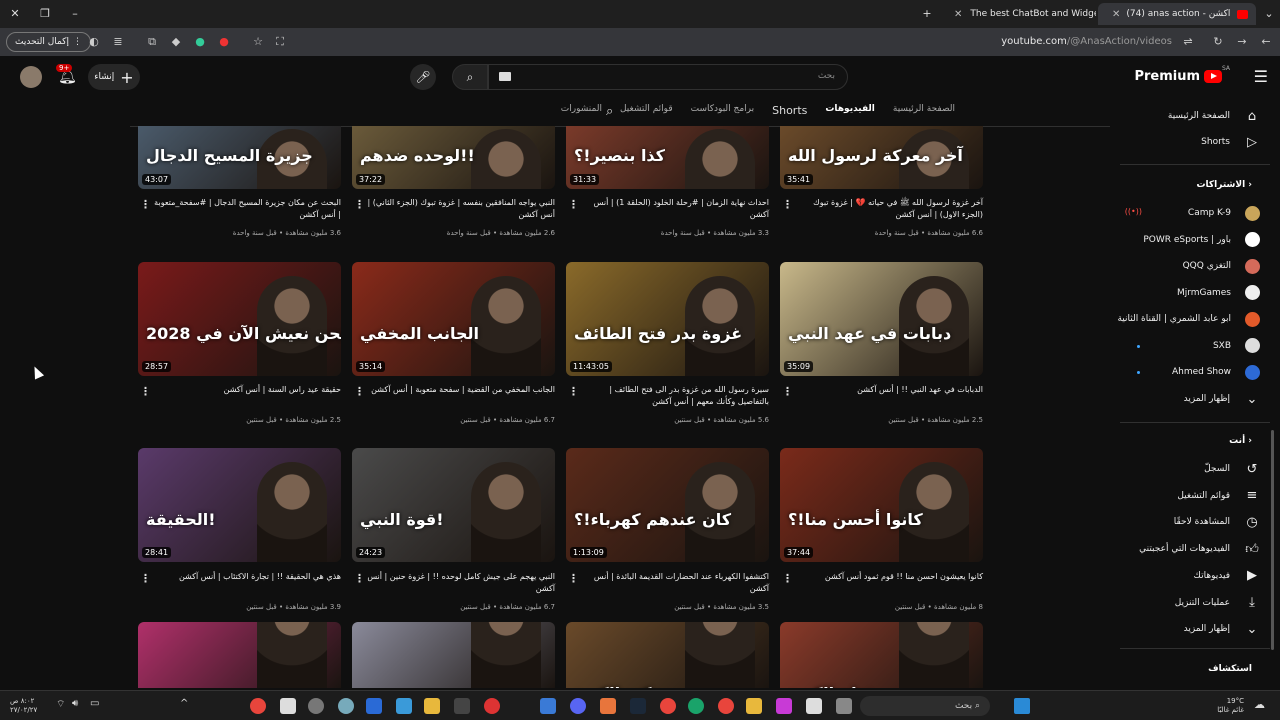 The image size is (1280, 720). I want to click on video-title: حقيقة عيد راس السنة | أنس آكشن, so click(246, 390).